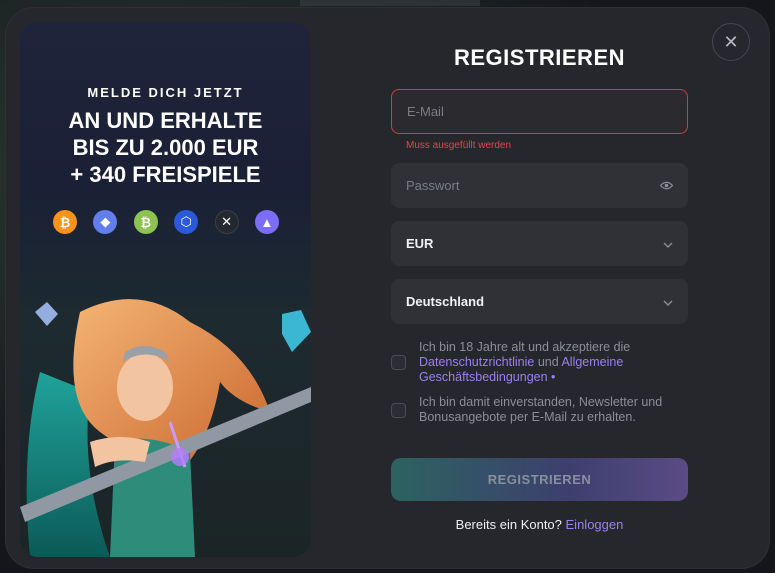  Describe the element at coordinates (425, 111) in the screenshot. I see `email-placeholder: E-Mail` at that location.